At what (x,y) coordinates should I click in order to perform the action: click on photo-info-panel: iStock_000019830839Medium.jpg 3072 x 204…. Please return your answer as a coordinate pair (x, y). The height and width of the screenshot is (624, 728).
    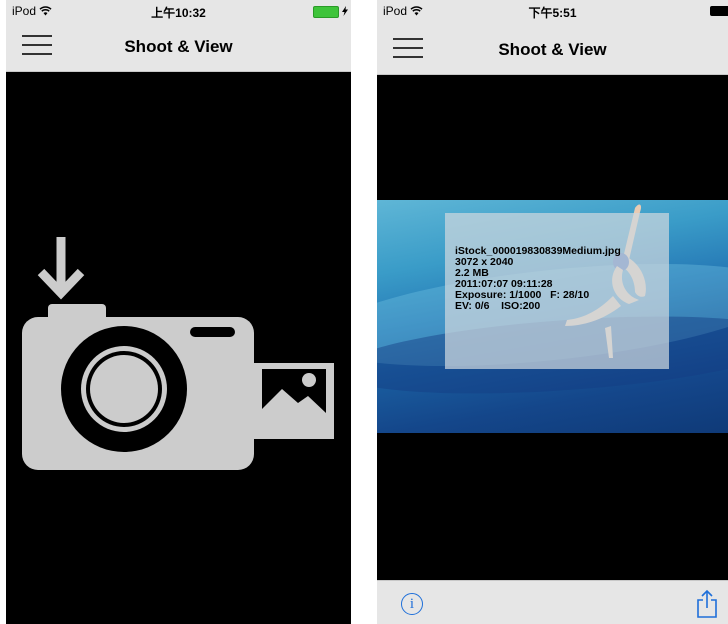
    Looking at the image, I should click on (557, 291).